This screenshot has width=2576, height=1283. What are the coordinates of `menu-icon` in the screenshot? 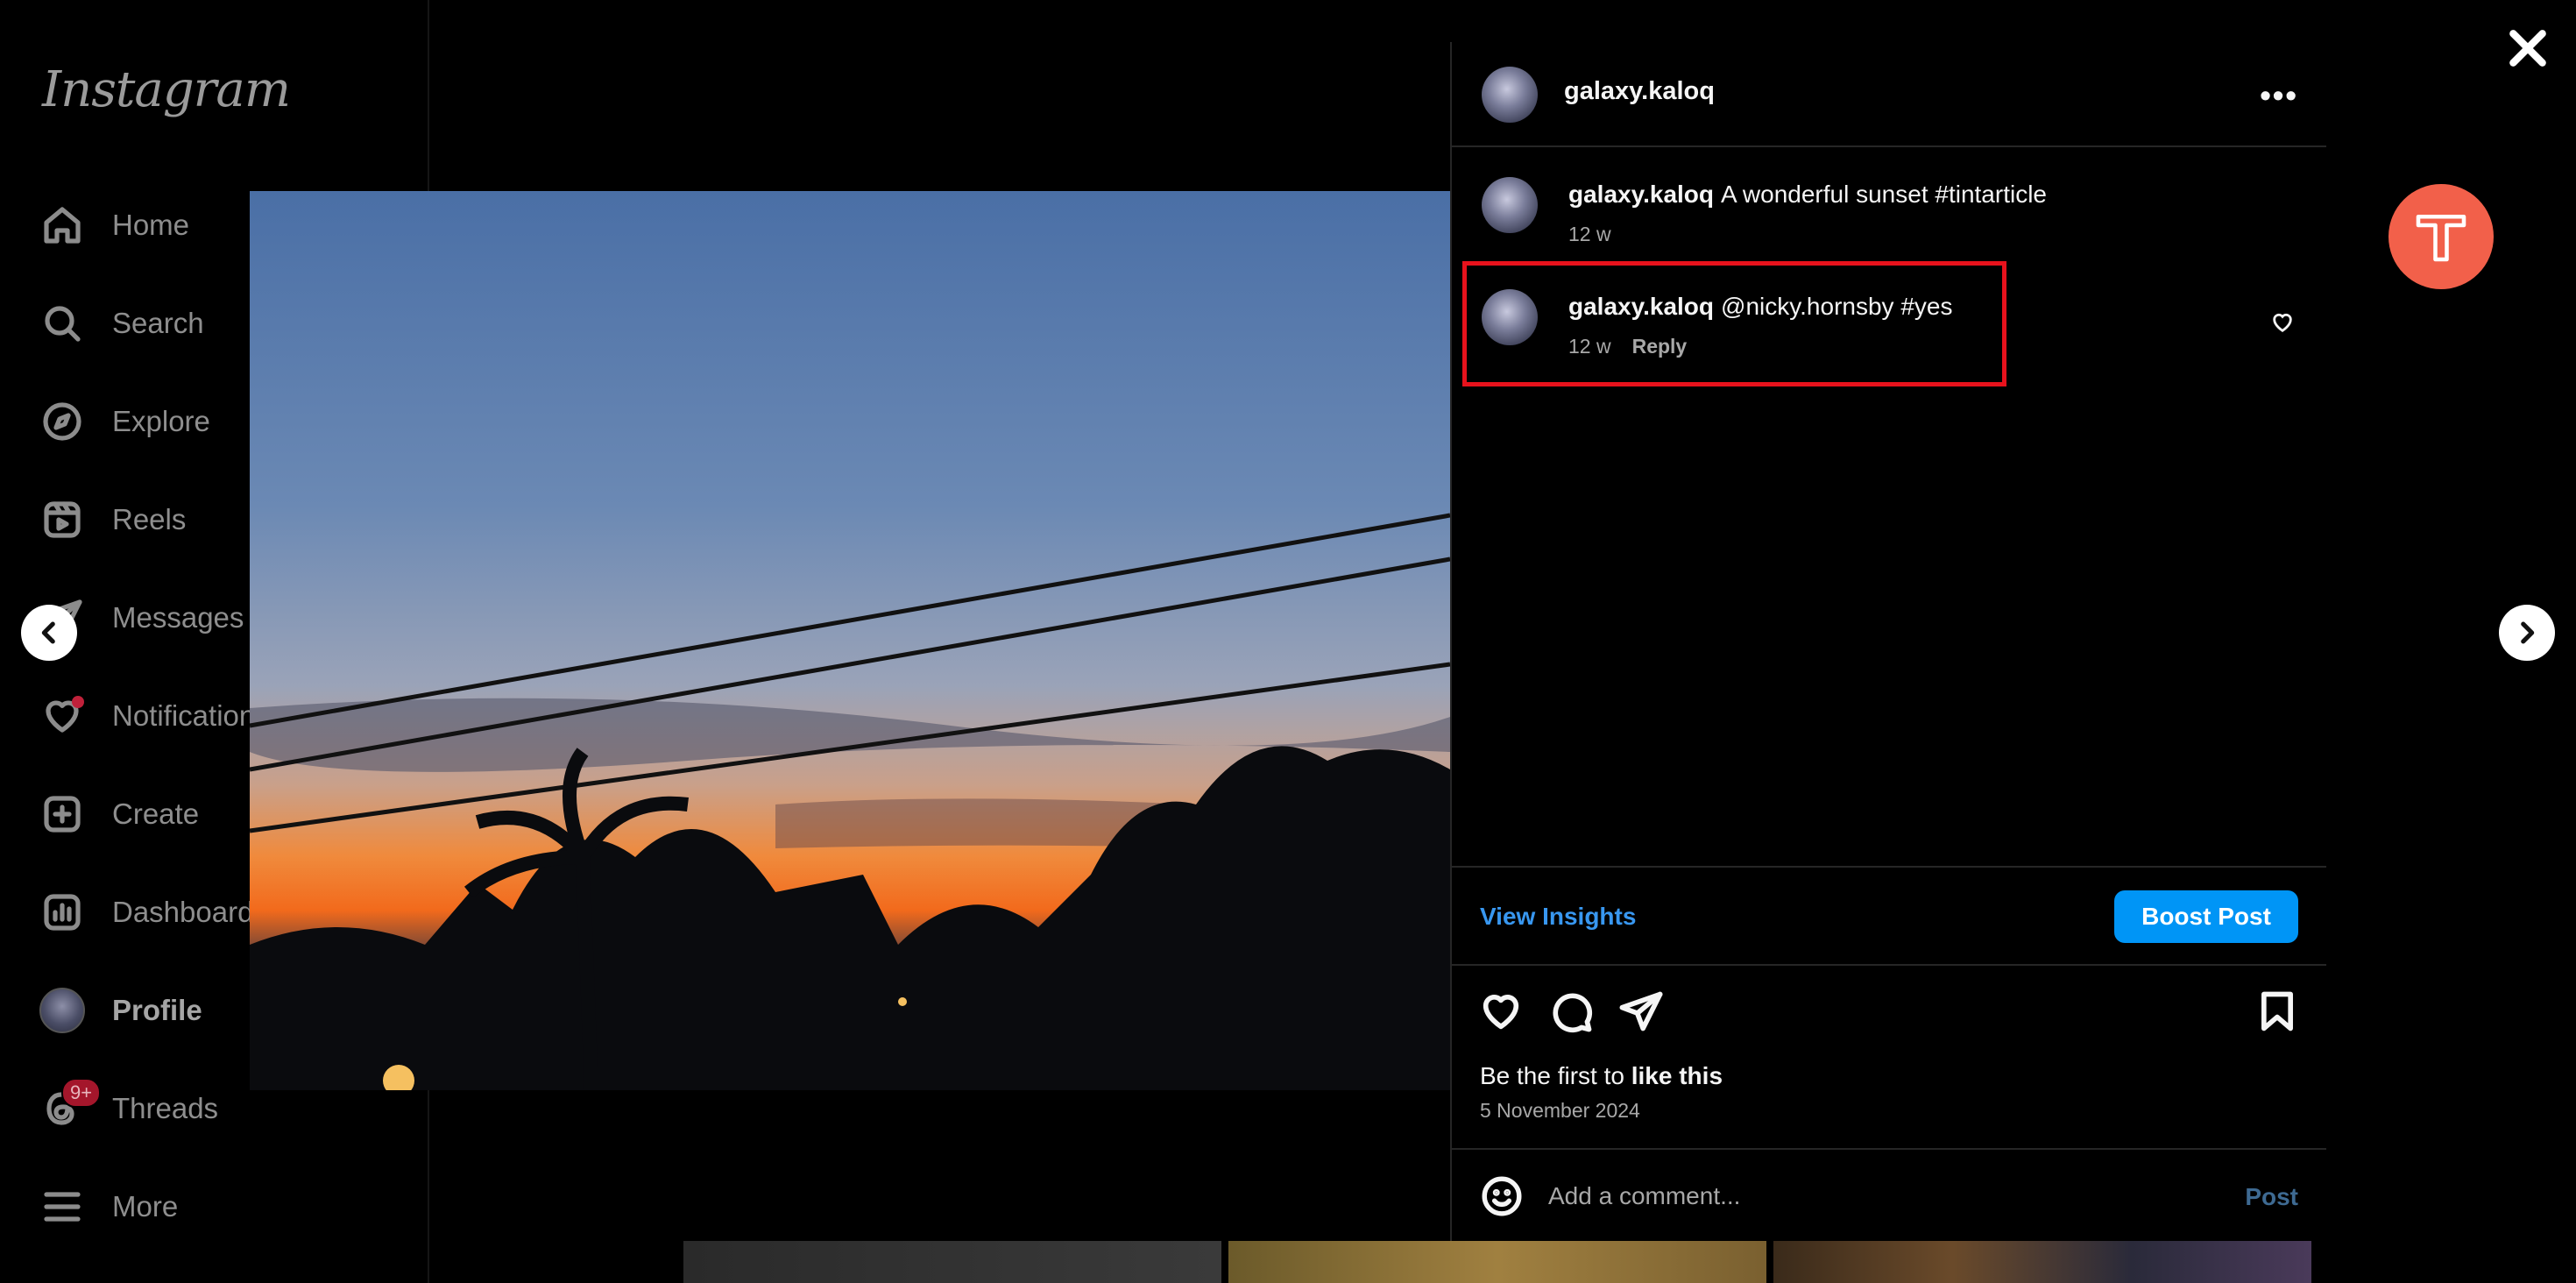 It's located at (62, 1206).